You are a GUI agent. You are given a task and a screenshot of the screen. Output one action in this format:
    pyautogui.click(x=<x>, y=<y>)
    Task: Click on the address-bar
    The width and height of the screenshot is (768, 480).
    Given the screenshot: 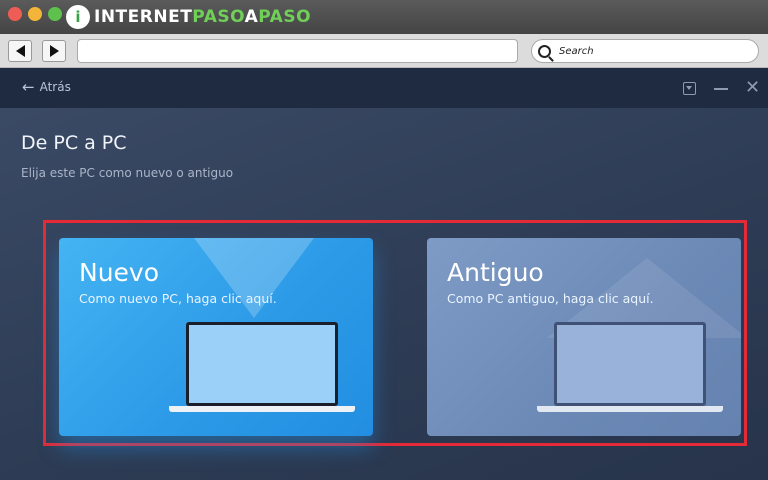 What is the action you would take?
    pyautogui.click(x=297, y=51)
    